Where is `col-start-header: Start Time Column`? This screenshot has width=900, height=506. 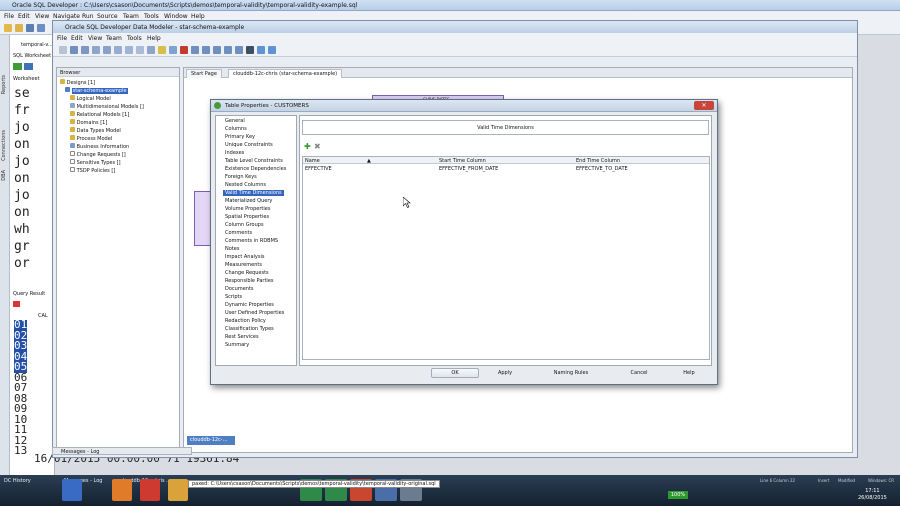 col-start-header: Start Time Column is located at coordinates (462, 161).